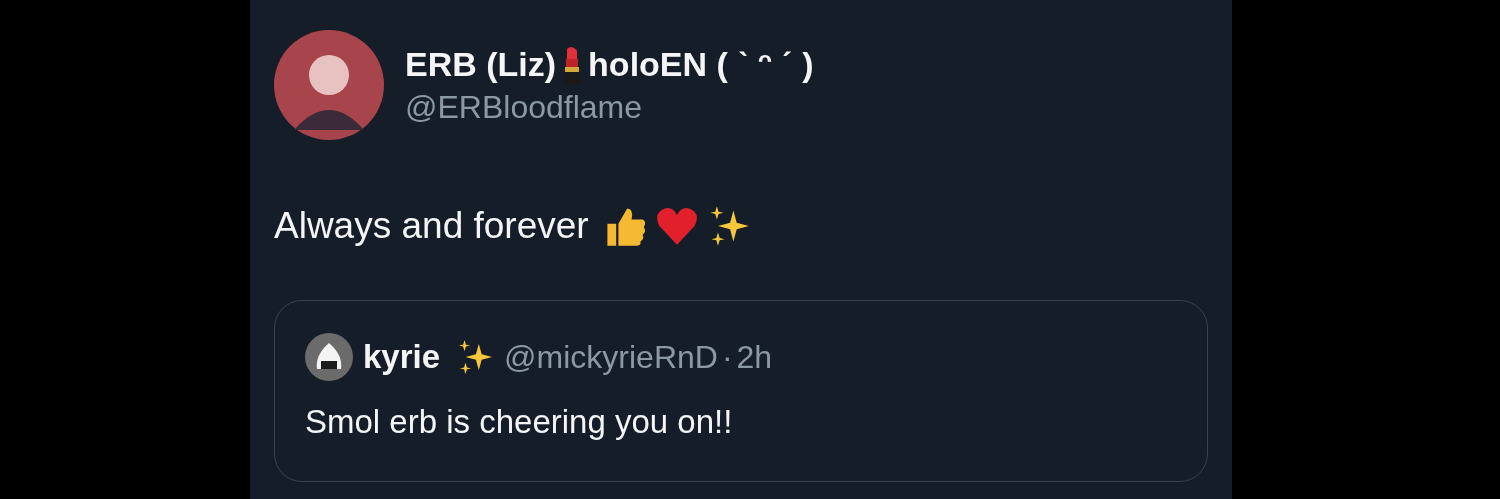  I want to click on quoted-author-name: kyrie, so click(402, 357).